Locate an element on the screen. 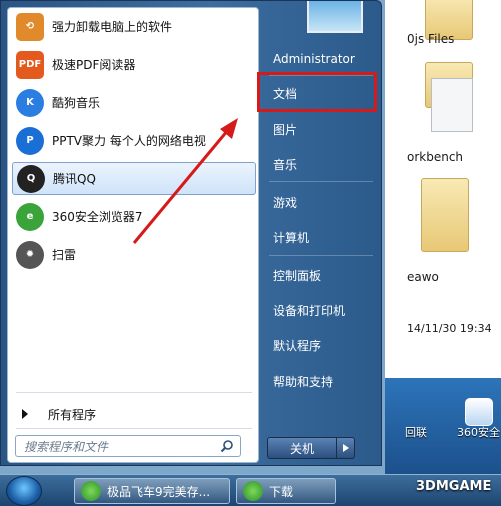 The image size is (501, 506). desktop-shortcut-icon is located at coordinates (479, 412).